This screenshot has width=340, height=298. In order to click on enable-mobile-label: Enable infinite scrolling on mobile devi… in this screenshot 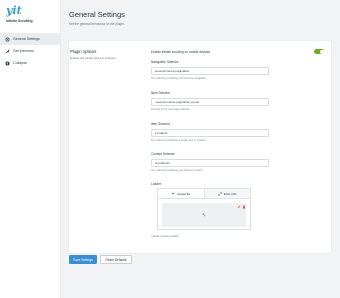, I will do `click(181, 52)`.